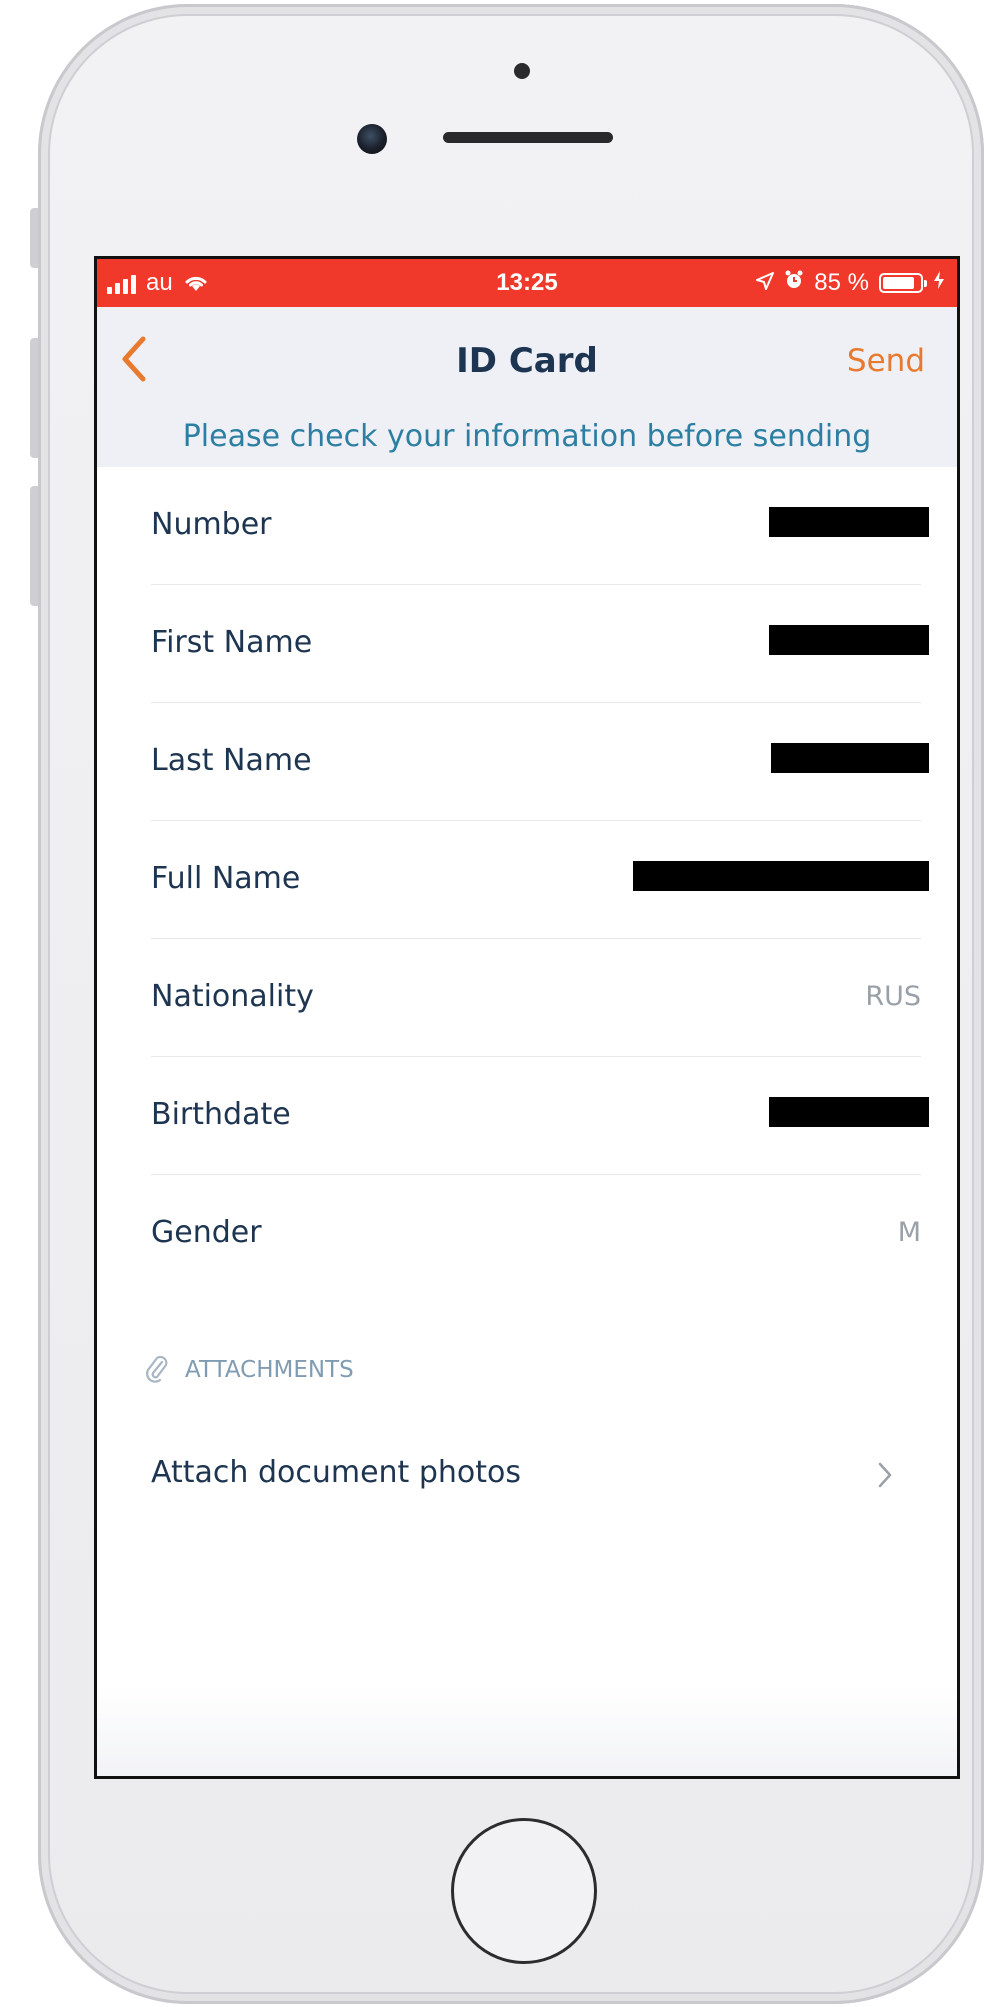 This screenshot has width=984, height=2007. Describe the element at coordinates (841, 282) in the screenshot. I see `battery-percent: 85 %` at that location.